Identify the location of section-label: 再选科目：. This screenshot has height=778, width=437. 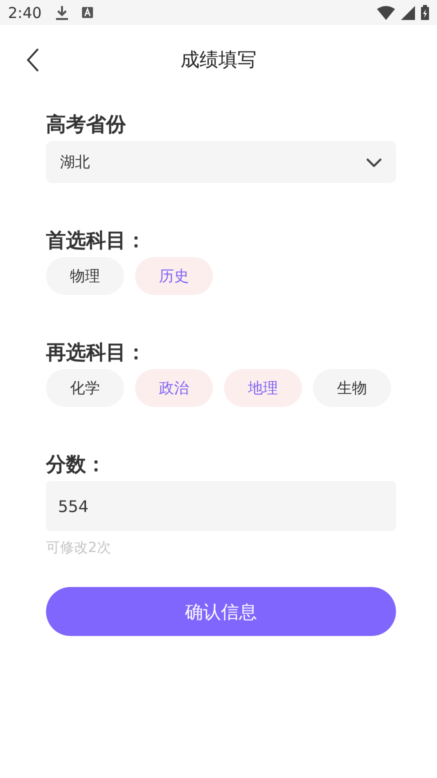
(96, 352).